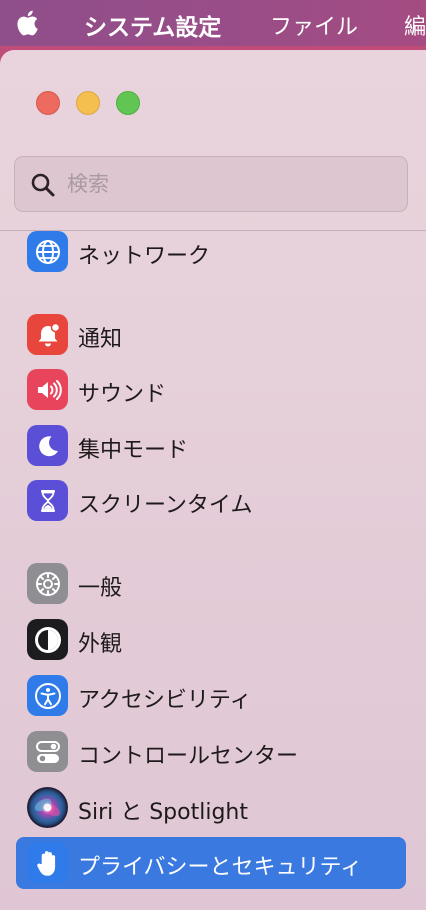  What do you see at coordinates (47, 500) in the screenshot?
I see `hourglass-icon` at bounding box center [47, 500].